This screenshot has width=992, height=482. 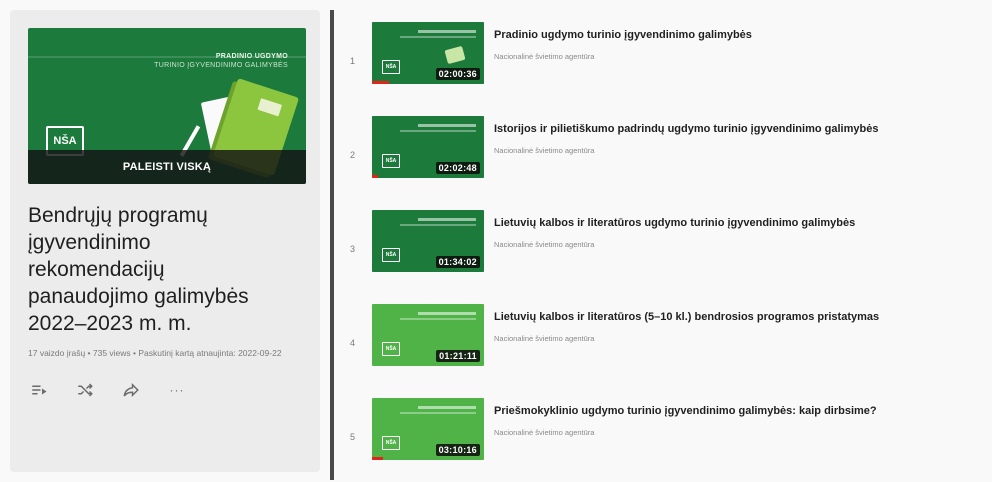 What do you see at coordinates (428, 53) in the screenshot?
I see `video-thumbnail: NŠA 02:00:36` at bounding box center [428, 53].